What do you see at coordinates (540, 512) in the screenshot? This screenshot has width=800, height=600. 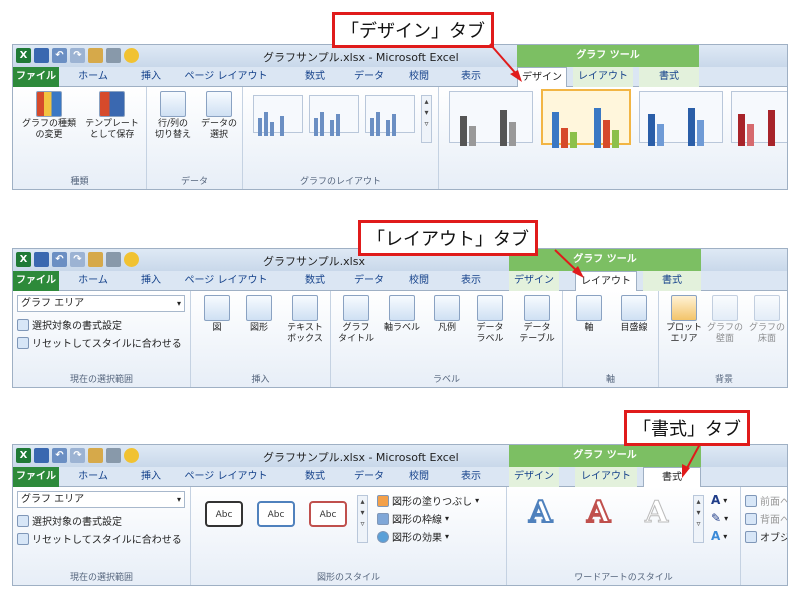 I see `wordart-style-blue: A` at bounding box center [540, 512].